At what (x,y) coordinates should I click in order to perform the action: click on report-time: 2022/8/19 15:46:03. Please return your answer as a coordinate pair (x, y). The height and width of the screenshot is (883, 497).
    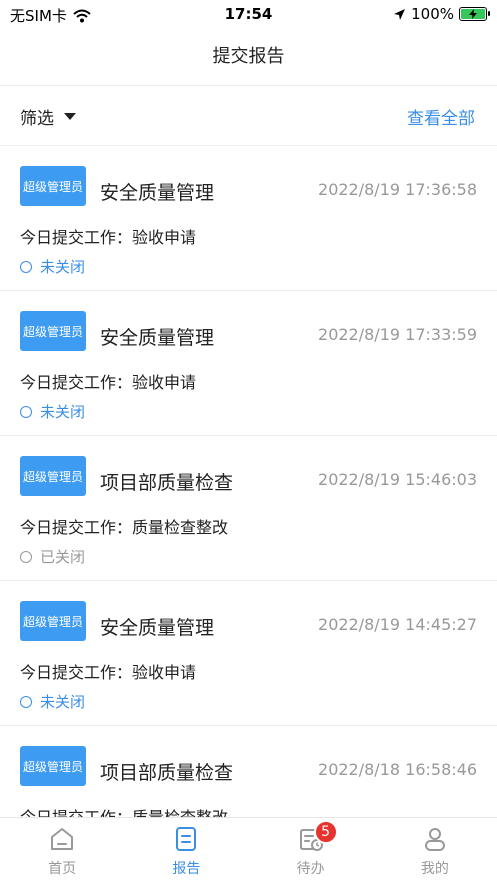
    Looking at the image, I should click on (397, 479).